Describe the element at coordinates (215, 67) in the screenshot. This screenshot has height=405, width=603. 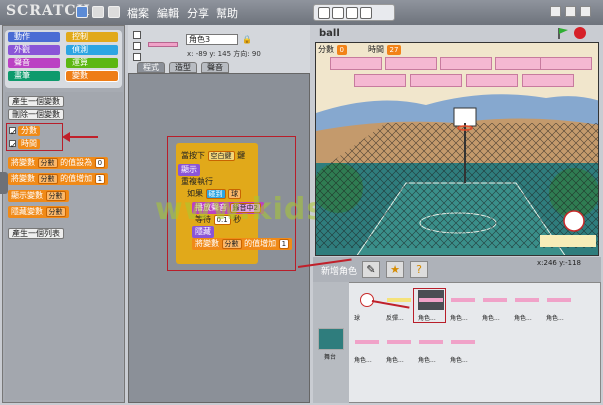
I see `tab-sounds: 聲音` at that location.